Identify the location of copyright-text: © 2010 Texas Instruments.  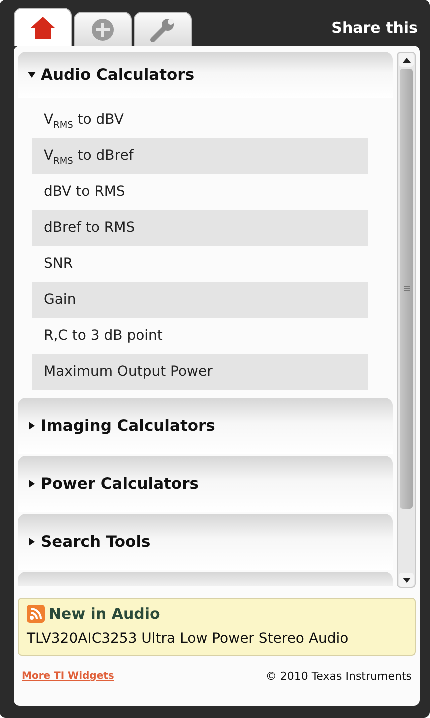
(339, 676).